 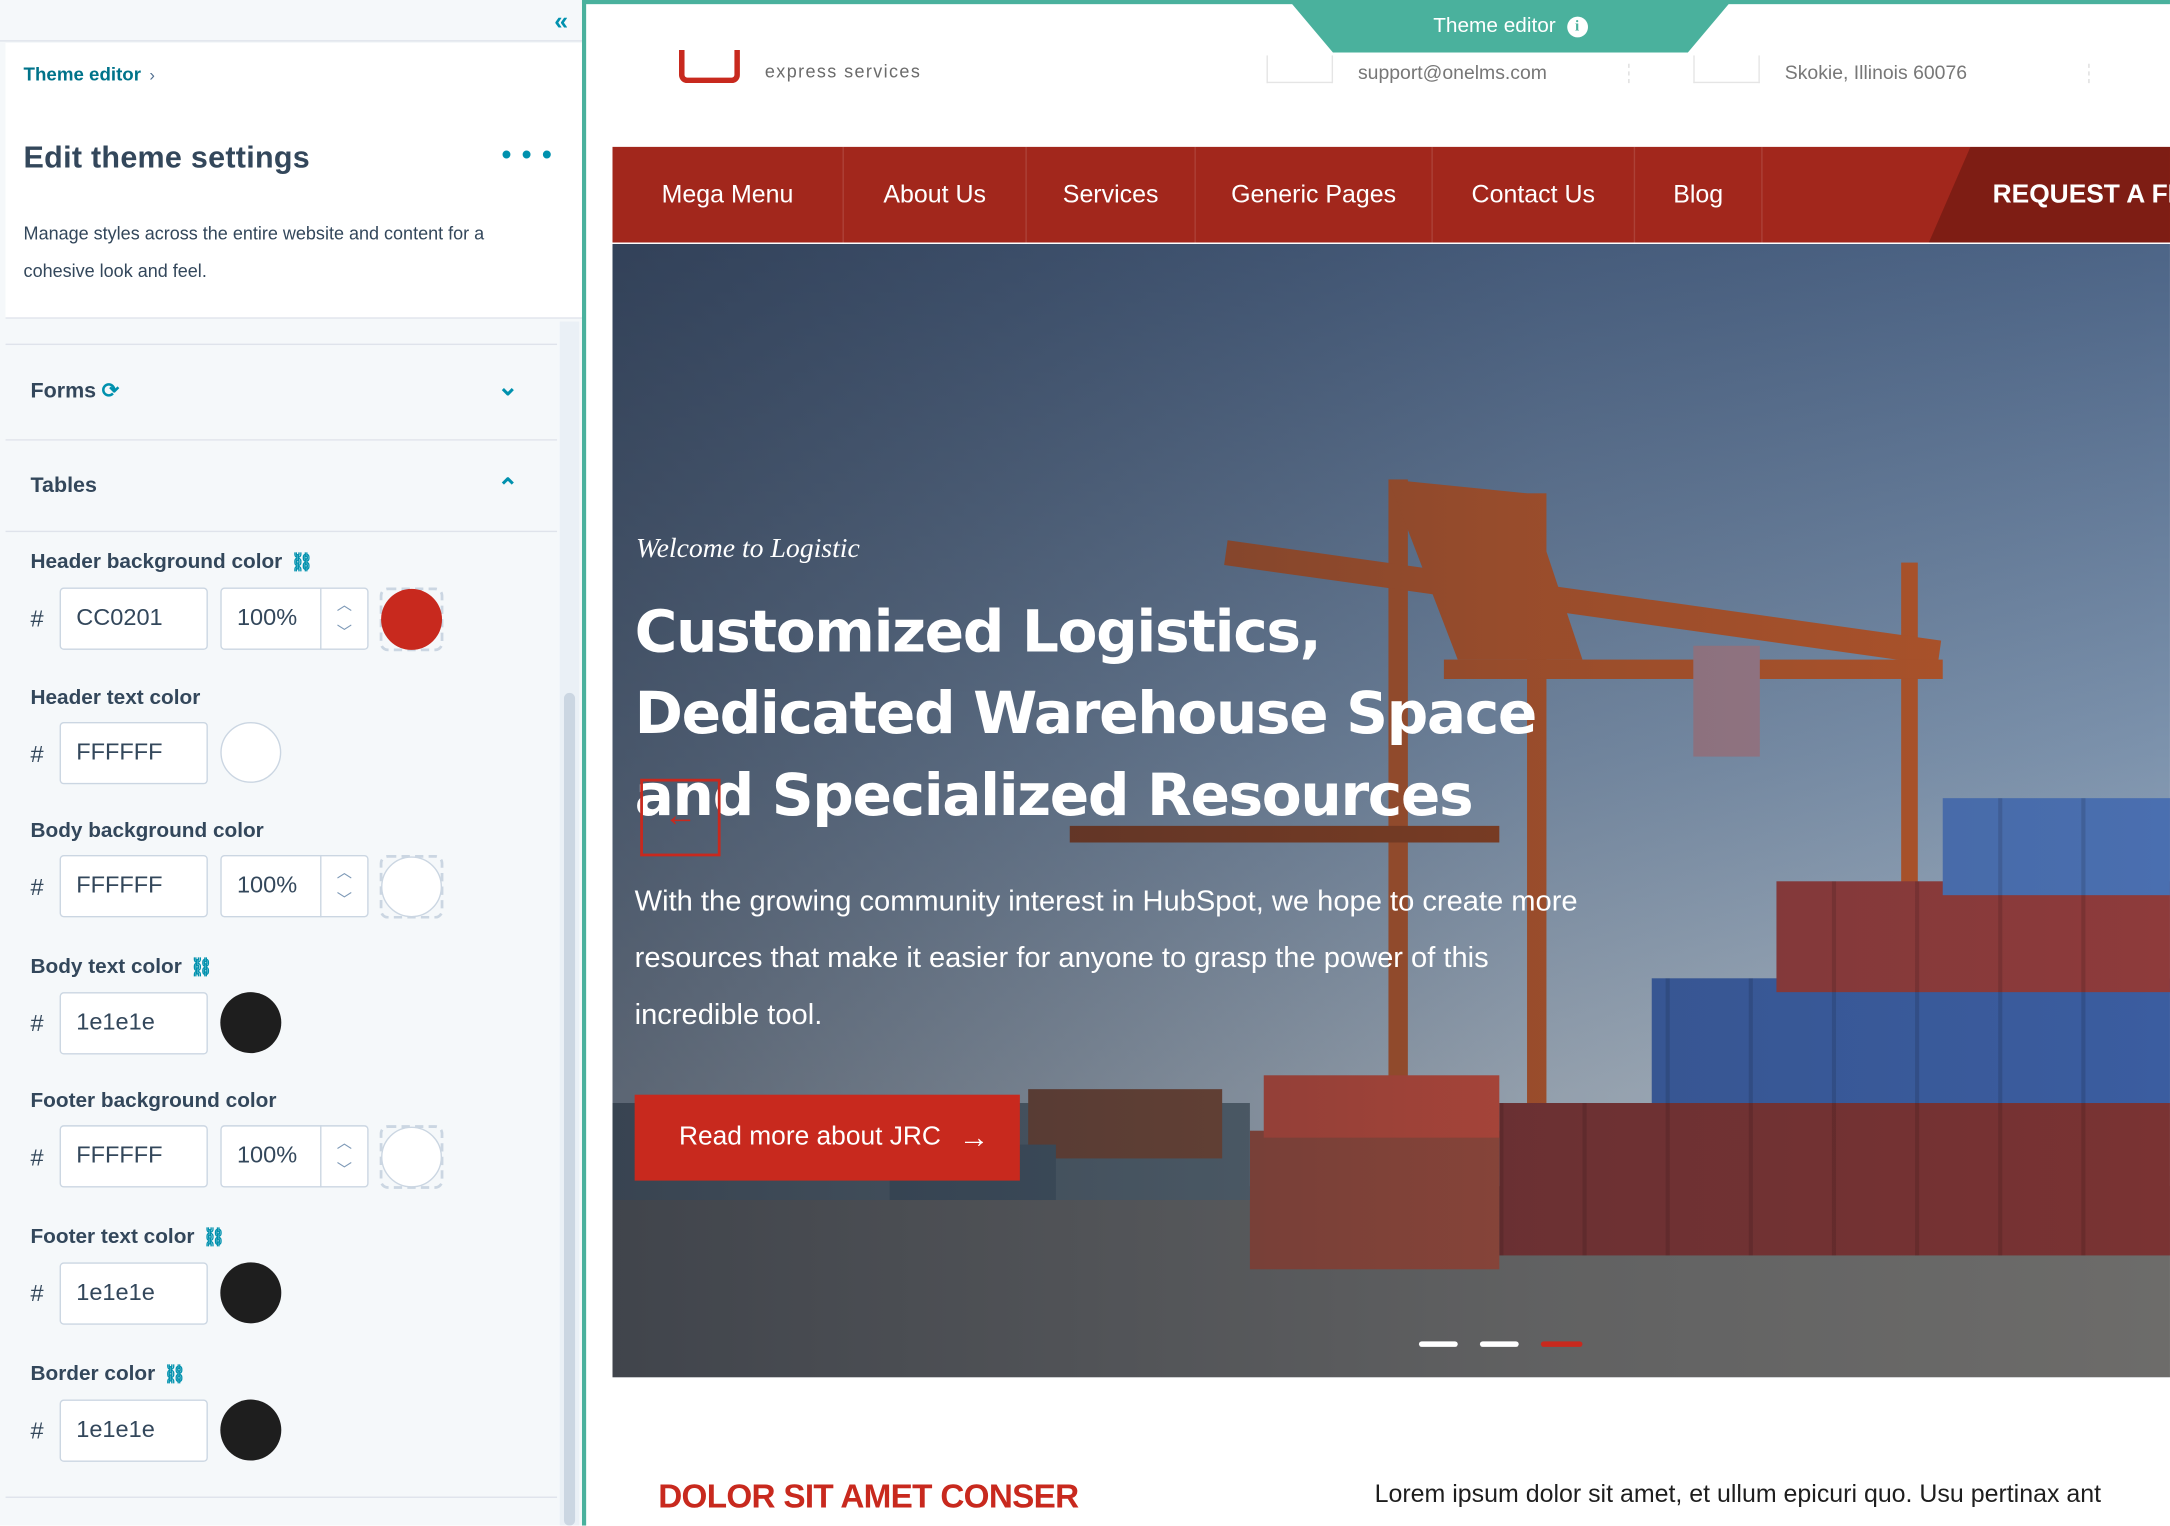 I want to click on chevron-right-icon: ›, so click(x=152, y=75).